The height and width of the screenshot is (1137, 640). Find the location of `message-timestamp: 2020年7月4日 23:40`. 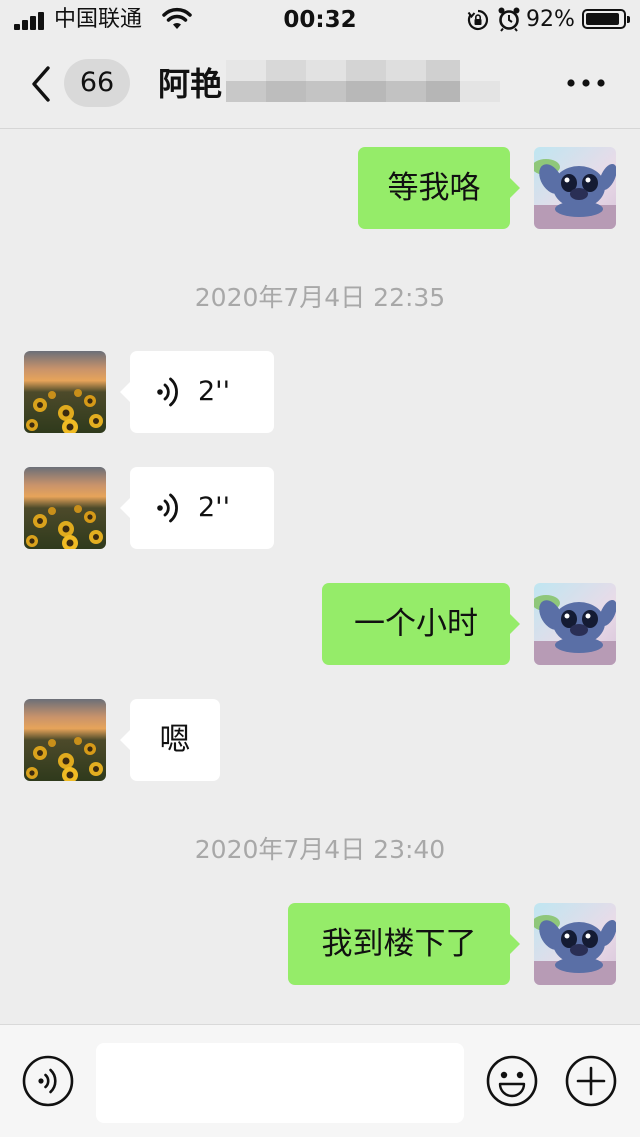

message-timestamp: 2020年7月4日 23:40 is located at coordinates (320, 849).